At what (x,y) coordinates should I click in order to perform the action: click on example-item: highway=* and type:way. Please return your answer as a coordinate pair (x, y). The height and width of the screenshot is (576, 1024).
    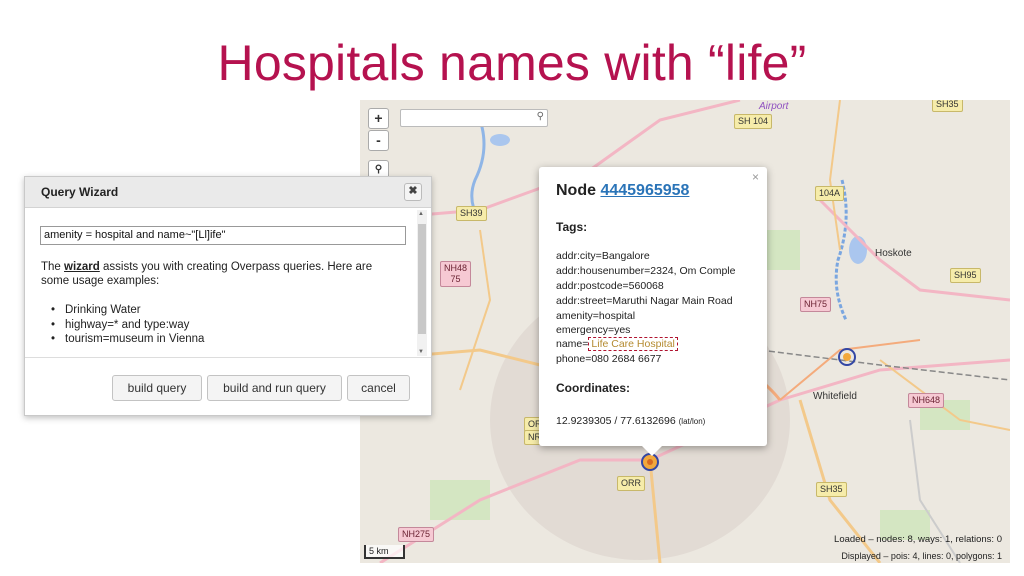
    Looking at the image, I should click on (134, 325).